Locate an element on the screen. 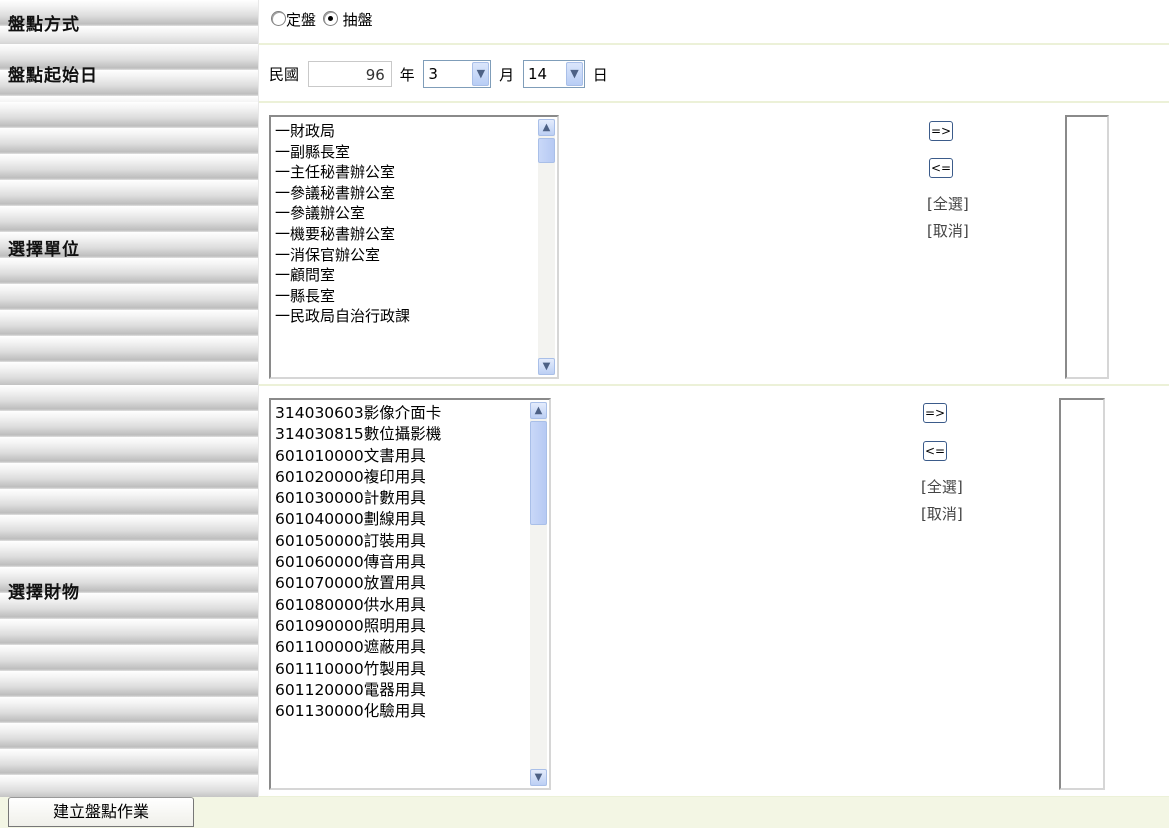  radio-sampling-label: 抽盤 is located at coordinates (357, 20).